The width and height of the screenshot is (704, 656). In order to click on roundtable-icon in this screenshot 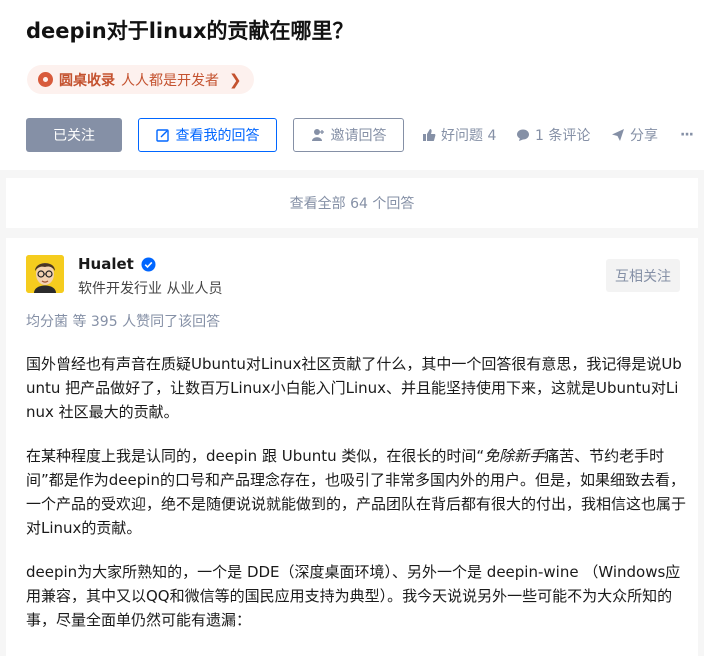, I will do `click(45, 79)`.